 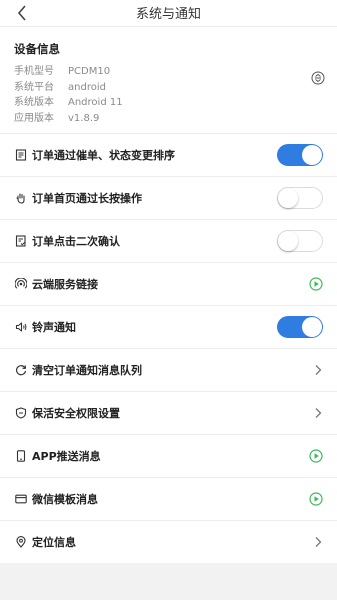 What do you see at coordinates (37, 49) in the screenshot?
I see `device-info-title: 设备信息` at bounding box center [37, 49].